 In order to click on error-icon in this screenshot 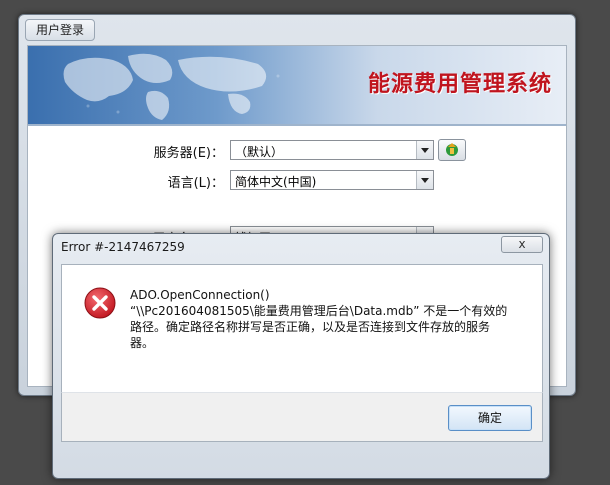, I will do `click(100, 303)`.